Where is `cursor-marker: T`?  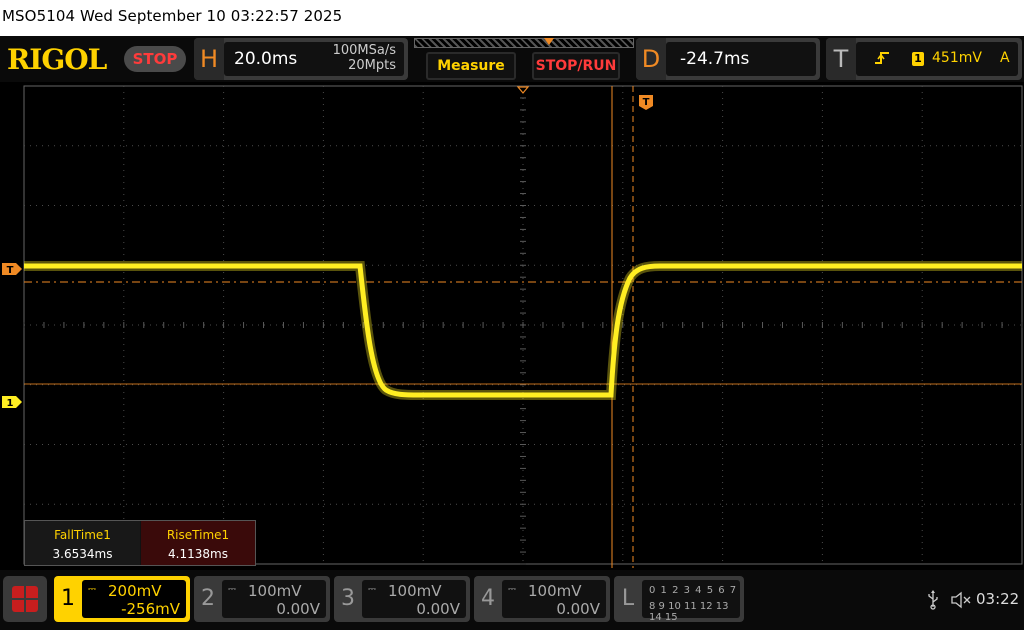 cursor-marker: T is located at coordinates (646, 102).